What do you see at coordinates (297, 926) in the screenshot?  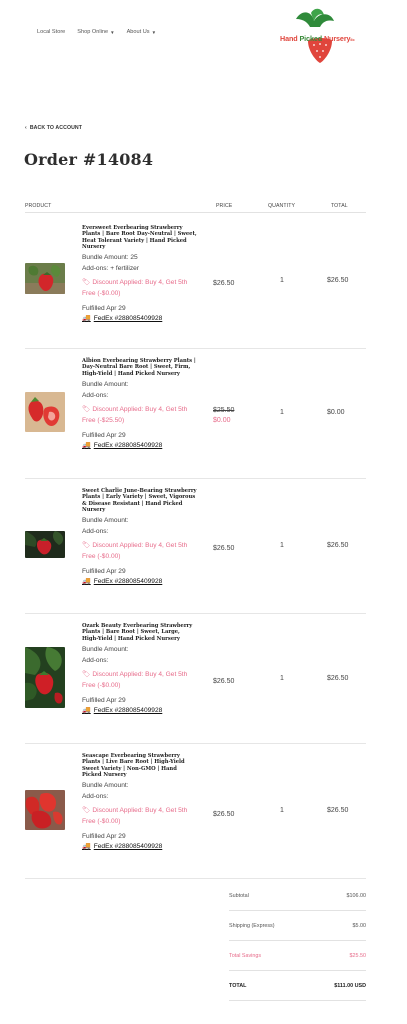 I see `shipping-row: Shipping (Express) $5.00` at bounding box center [297, 926].